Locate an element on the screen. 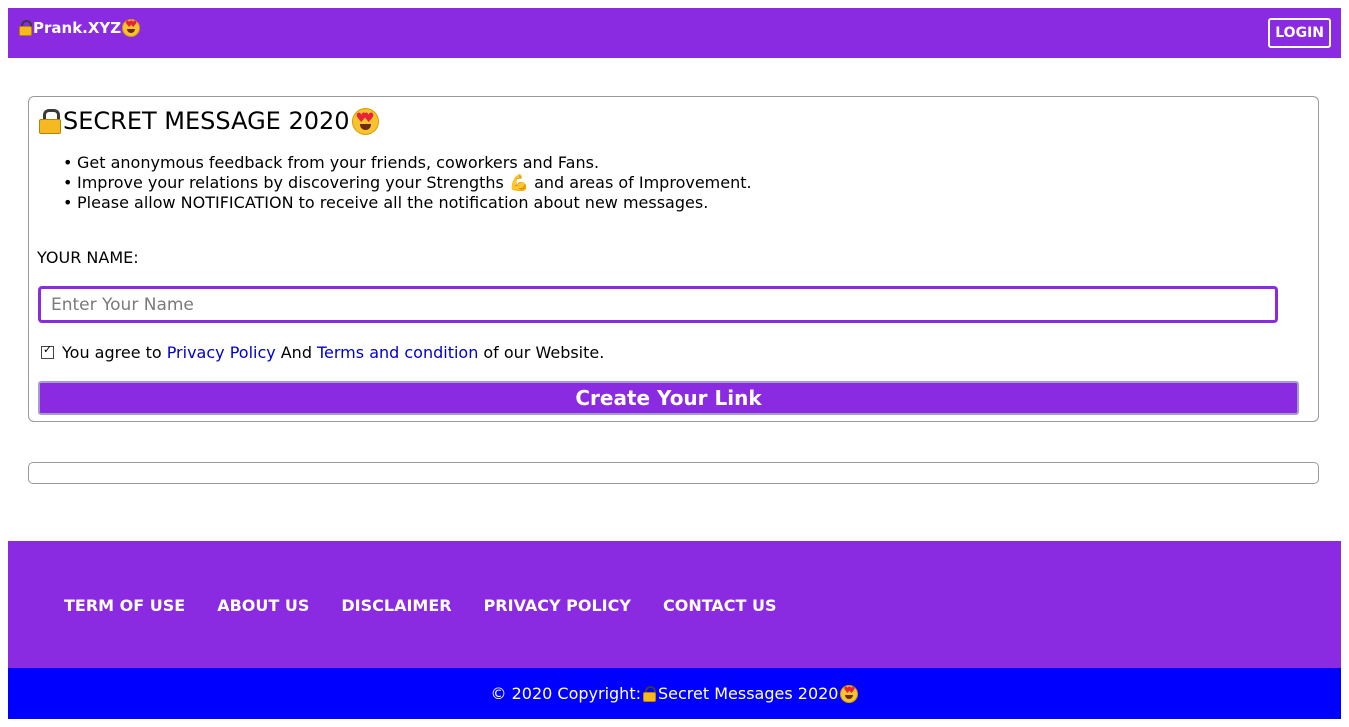 The image size is (1349, 727). name-label: YOUR NAME: is located at coordinates (88, 257).